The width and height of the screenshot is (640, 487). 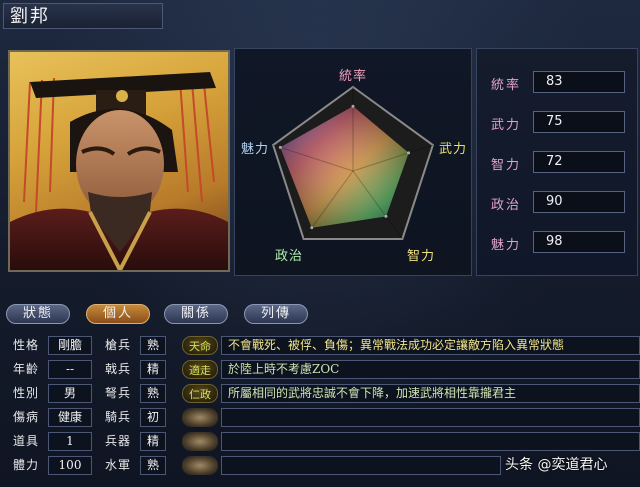 I want to click on attr-label: 體力, so click(x=25, y=465).